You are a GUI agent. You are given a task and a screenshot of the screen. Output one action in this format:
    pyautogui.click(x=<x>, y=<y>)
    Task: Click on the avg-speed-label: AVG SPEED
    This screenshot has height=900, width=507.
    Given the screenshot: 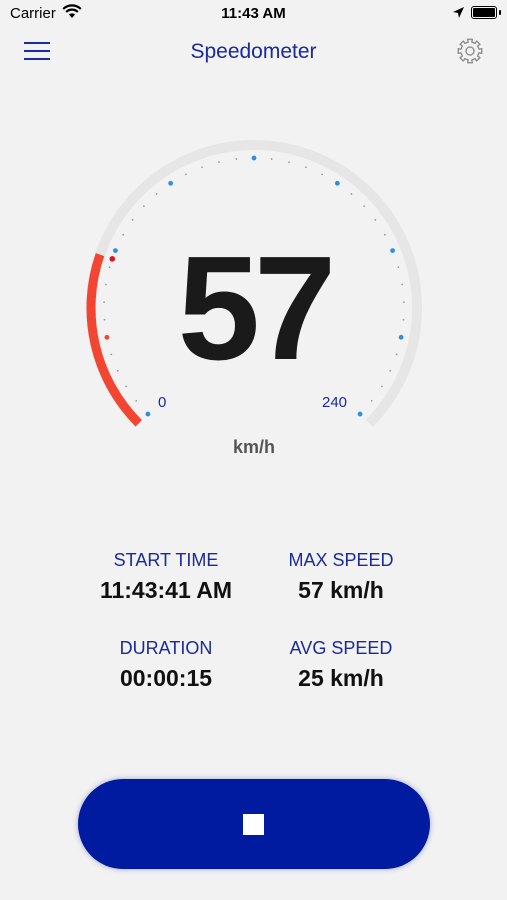 What is the action you would take?
    pyautogui.click(x=341, y=648)
    